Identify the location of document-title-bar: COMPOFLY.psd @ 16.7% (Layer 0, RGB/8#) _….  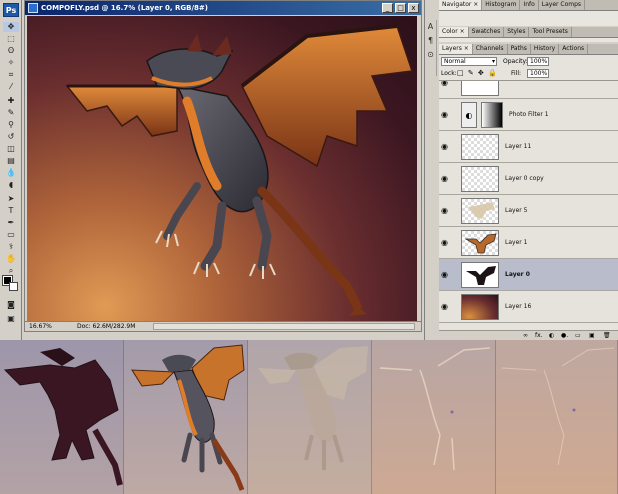
(223, 8).